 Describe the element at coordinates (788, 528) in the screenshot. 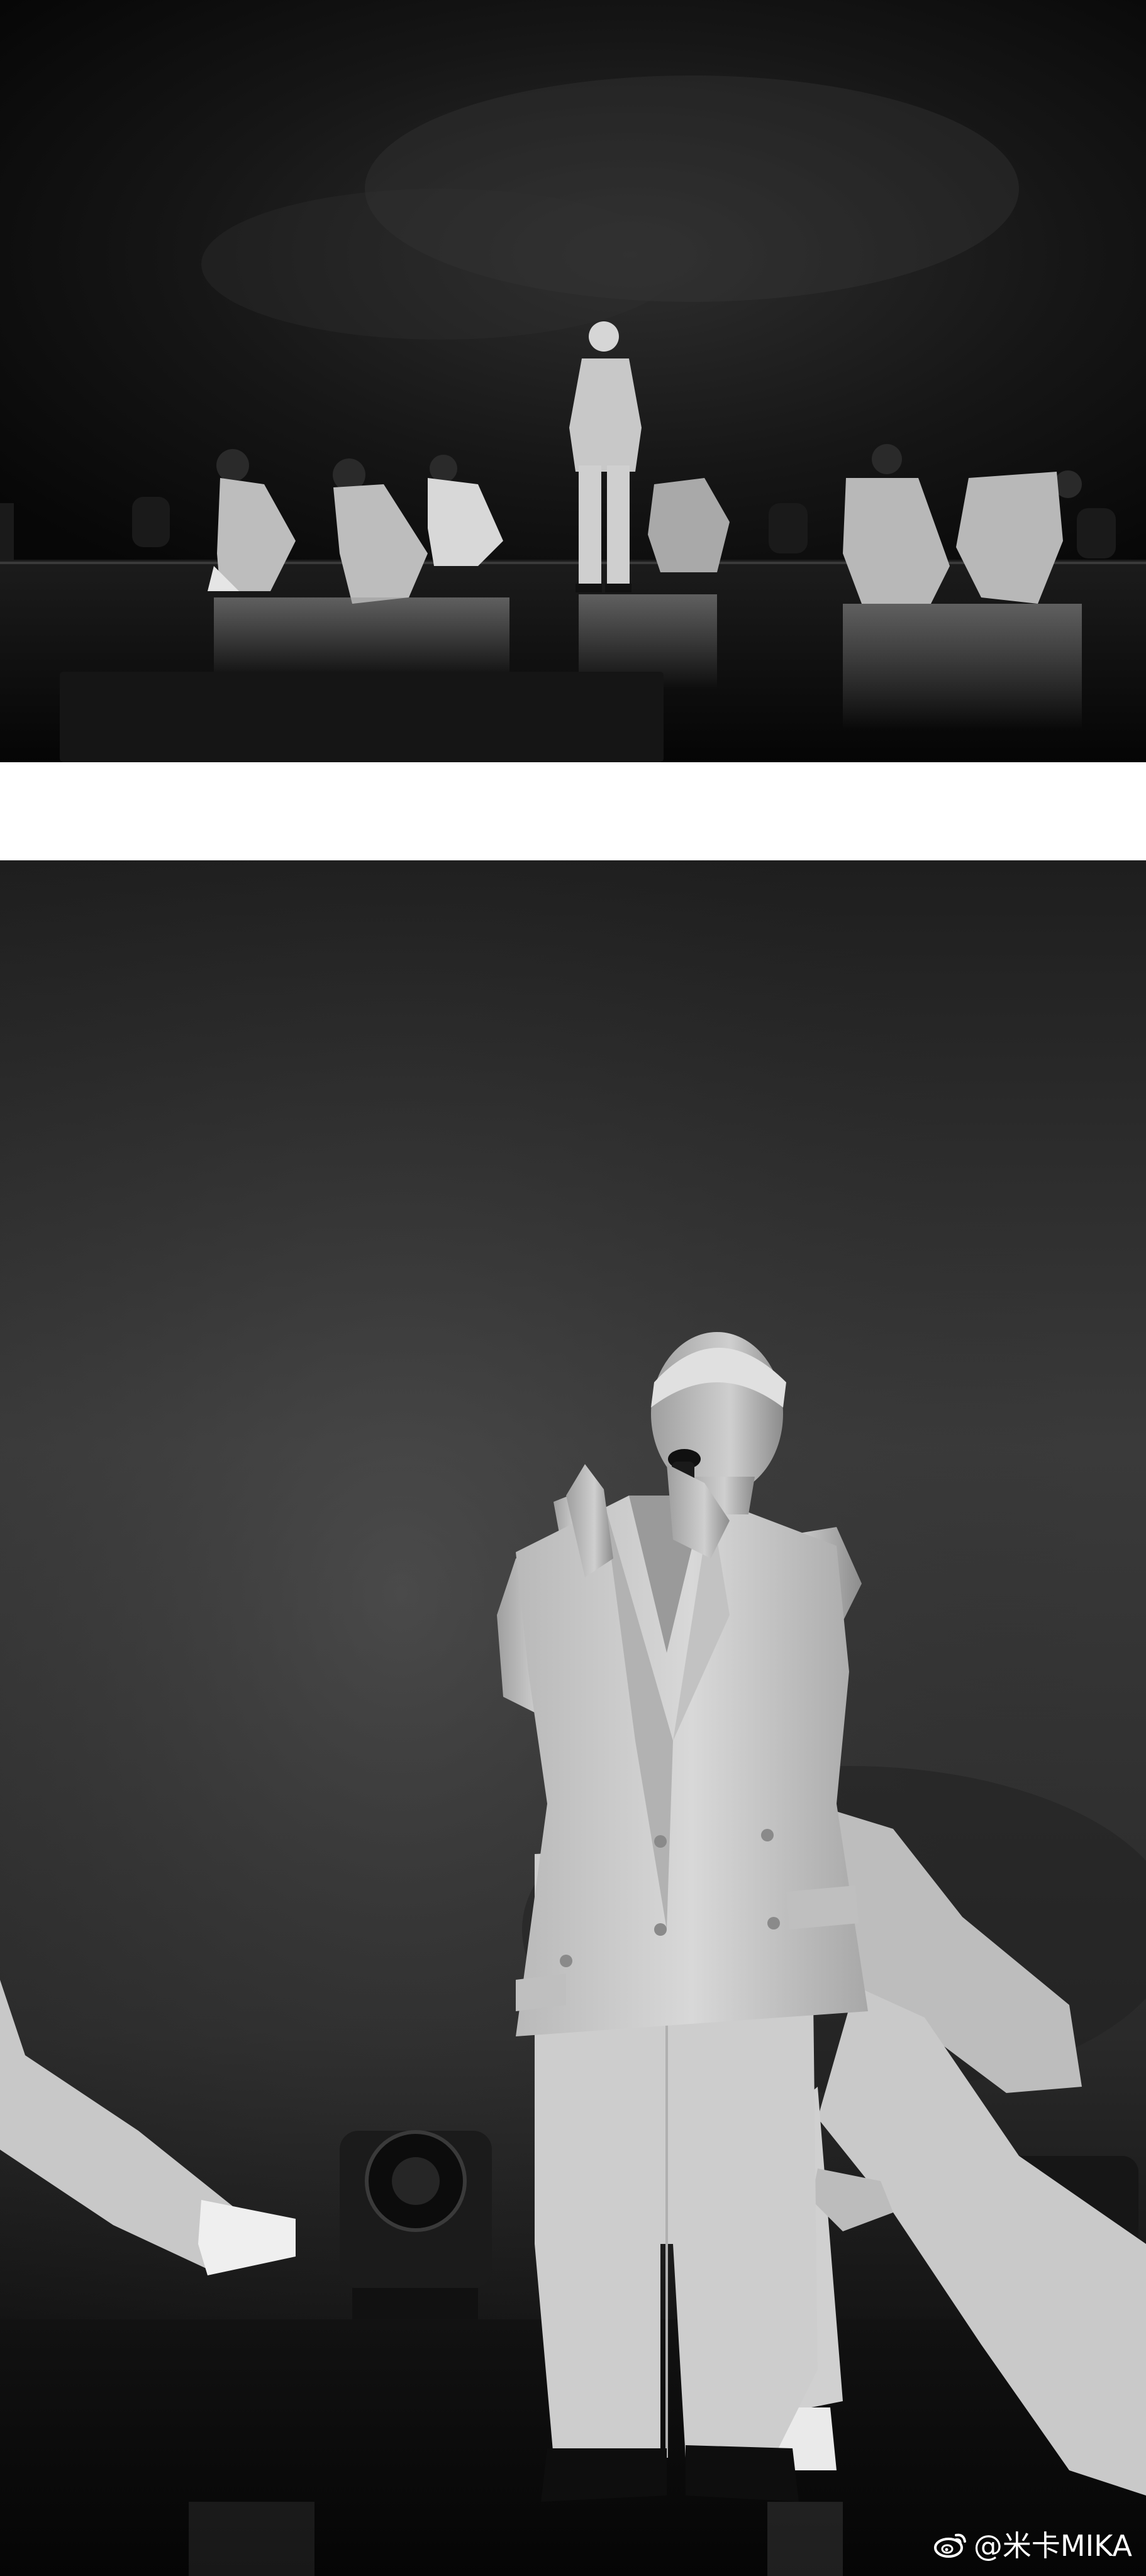

I see `stage-light-right` at that location.